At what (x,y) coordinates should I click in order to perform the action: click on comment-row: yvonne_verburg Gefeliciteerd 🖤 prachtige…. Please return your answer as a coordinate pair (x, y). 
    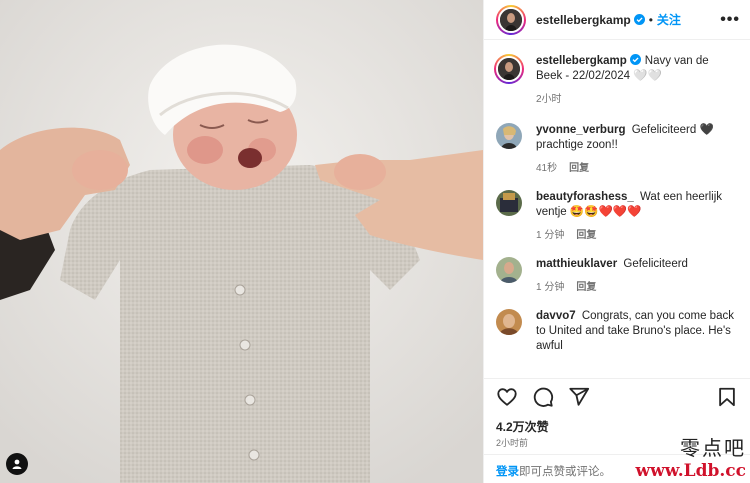
    Looking at the image, I should click on (617, 149).